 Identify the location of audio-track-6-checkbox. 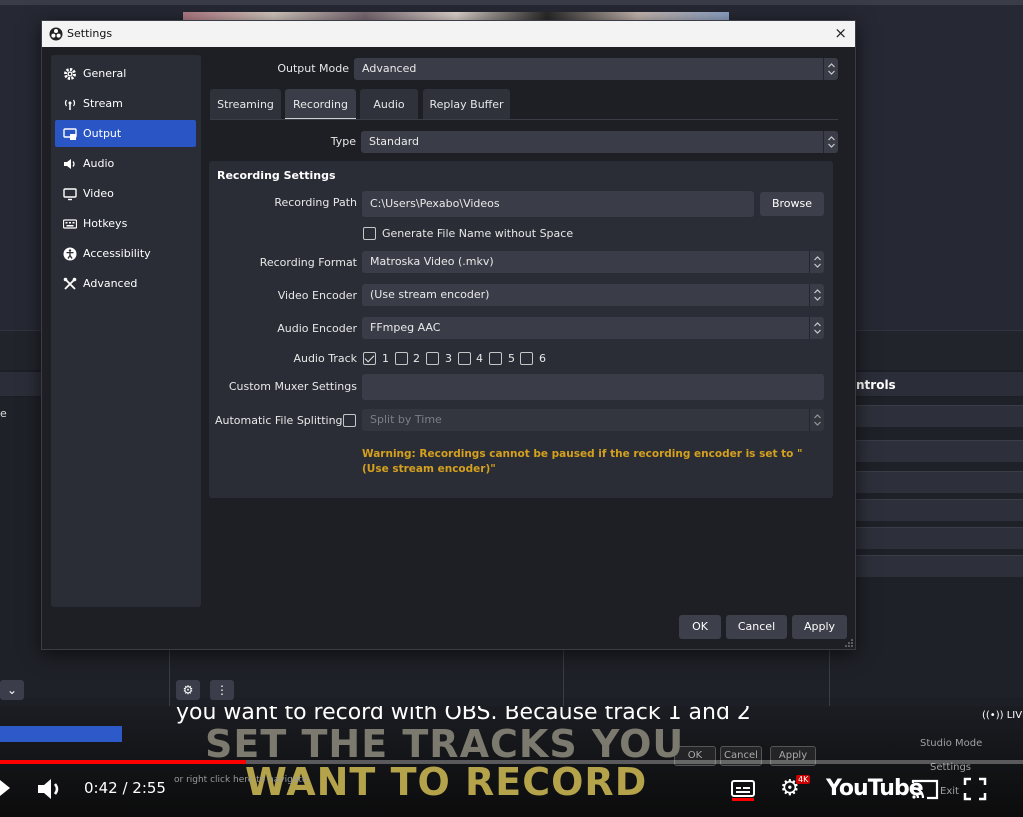
(526, 358).